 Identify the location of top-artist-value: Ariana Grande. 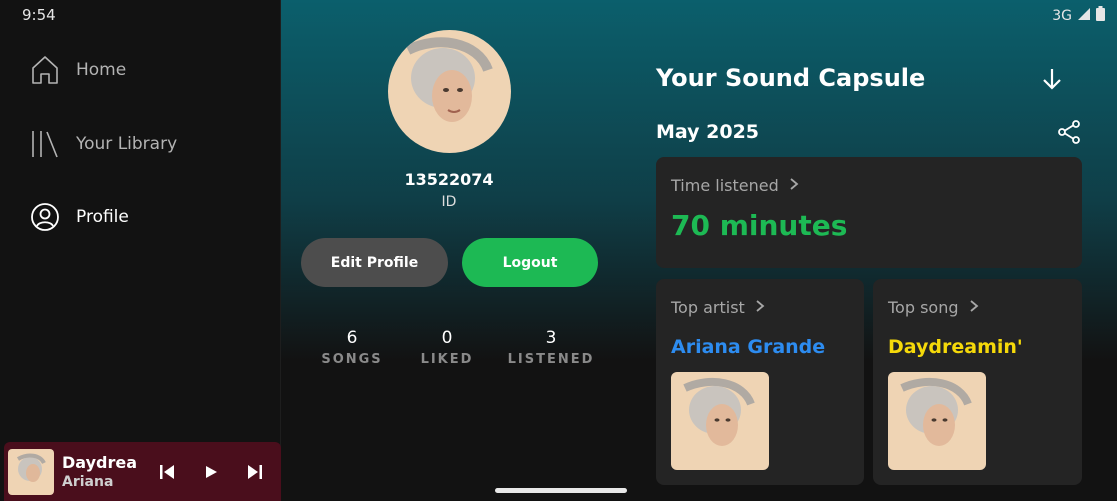
(748, 347).